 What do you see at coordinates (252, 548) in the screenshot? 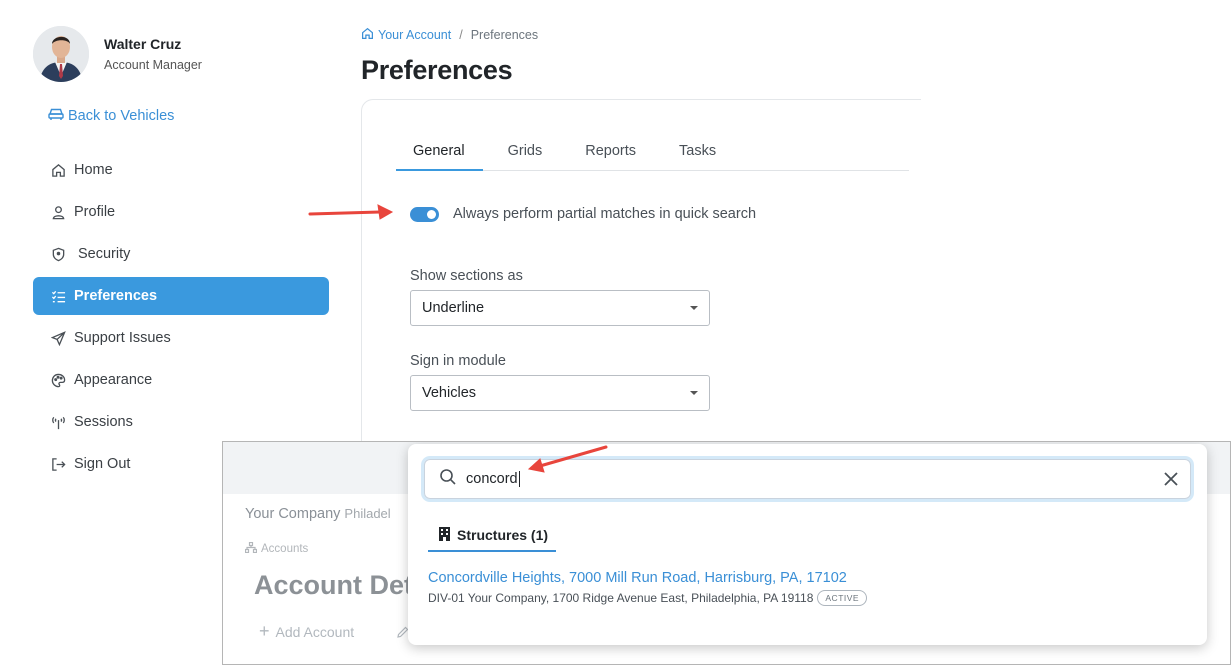
I see `sitemap-icon` at bounding box center [252, 548].